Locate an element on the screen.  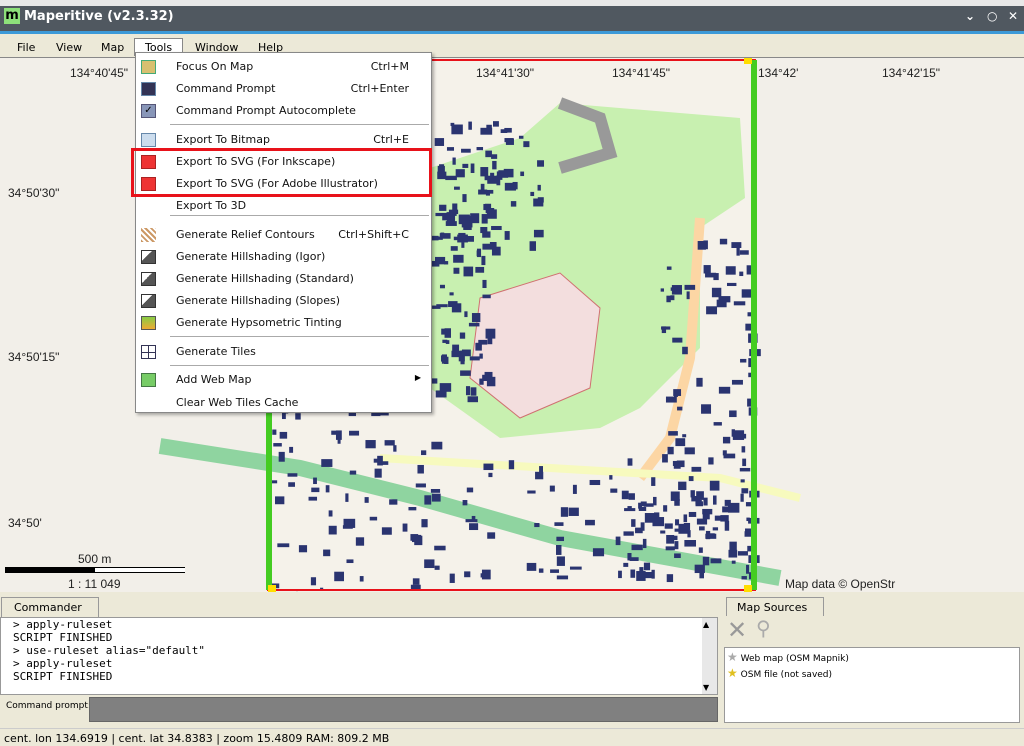
lon-label: 134°42'15" is located at coordinates (911, 73).